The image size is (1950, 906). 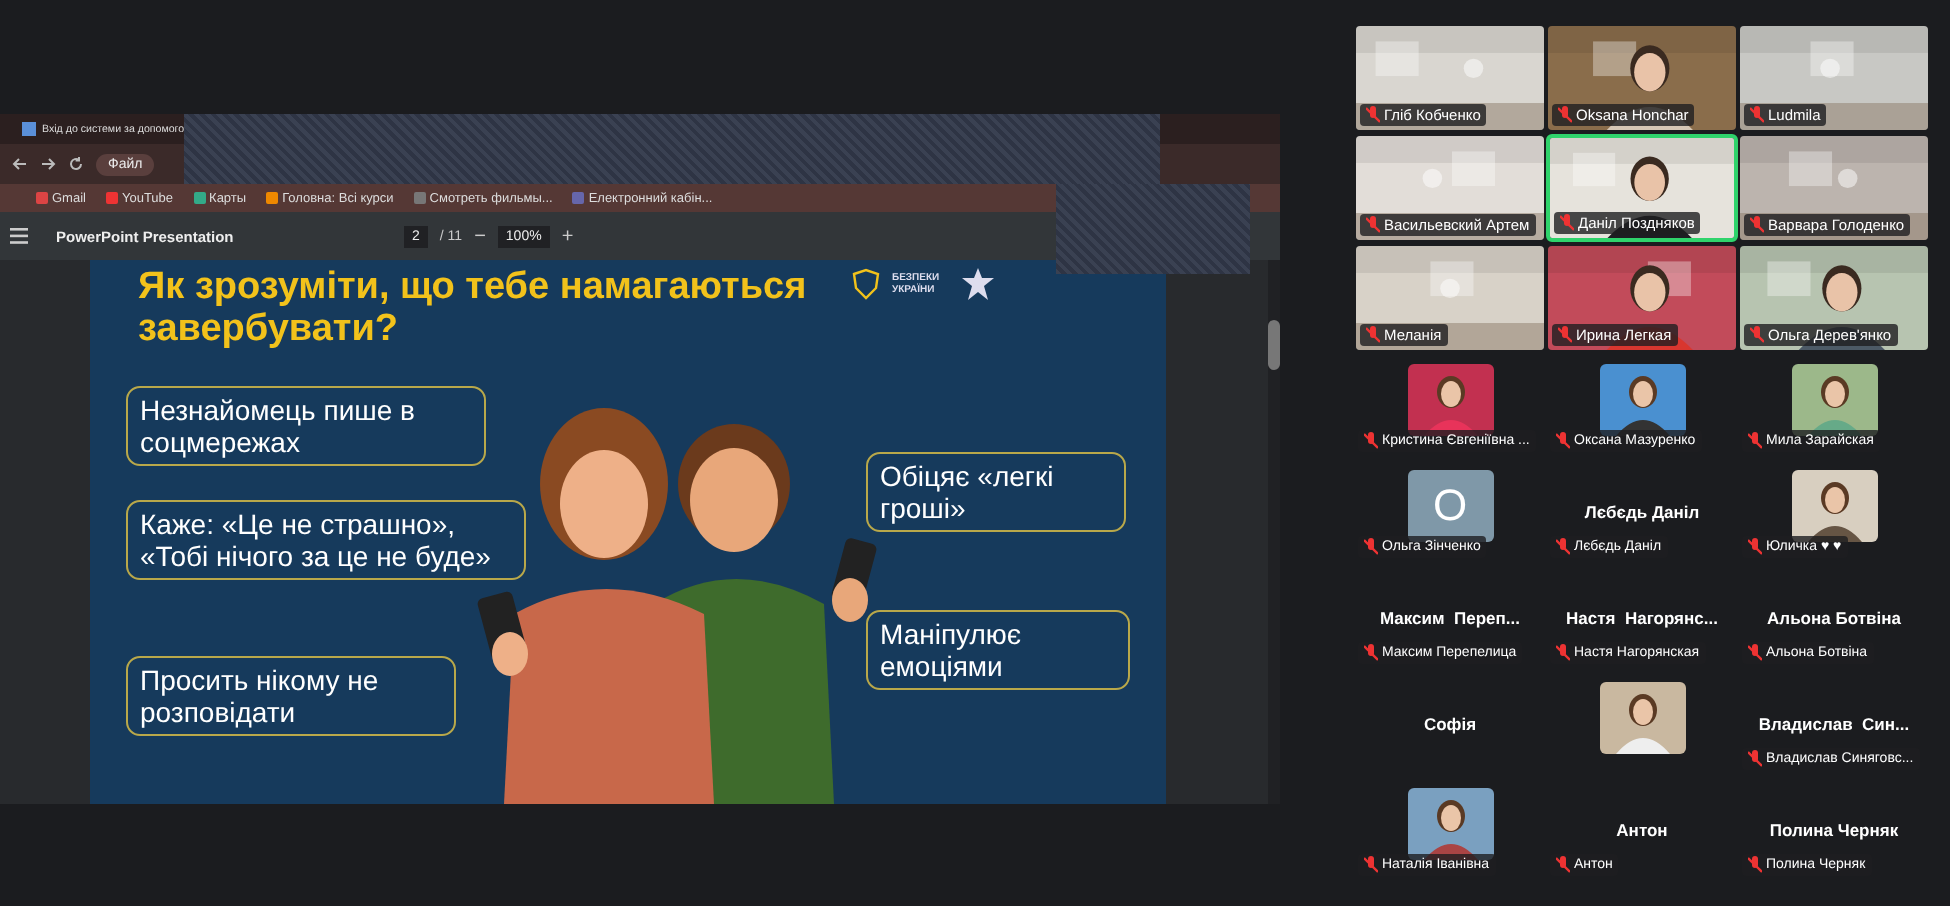 I want to click on participant-title: Софія, so click(x=1450, y=724).